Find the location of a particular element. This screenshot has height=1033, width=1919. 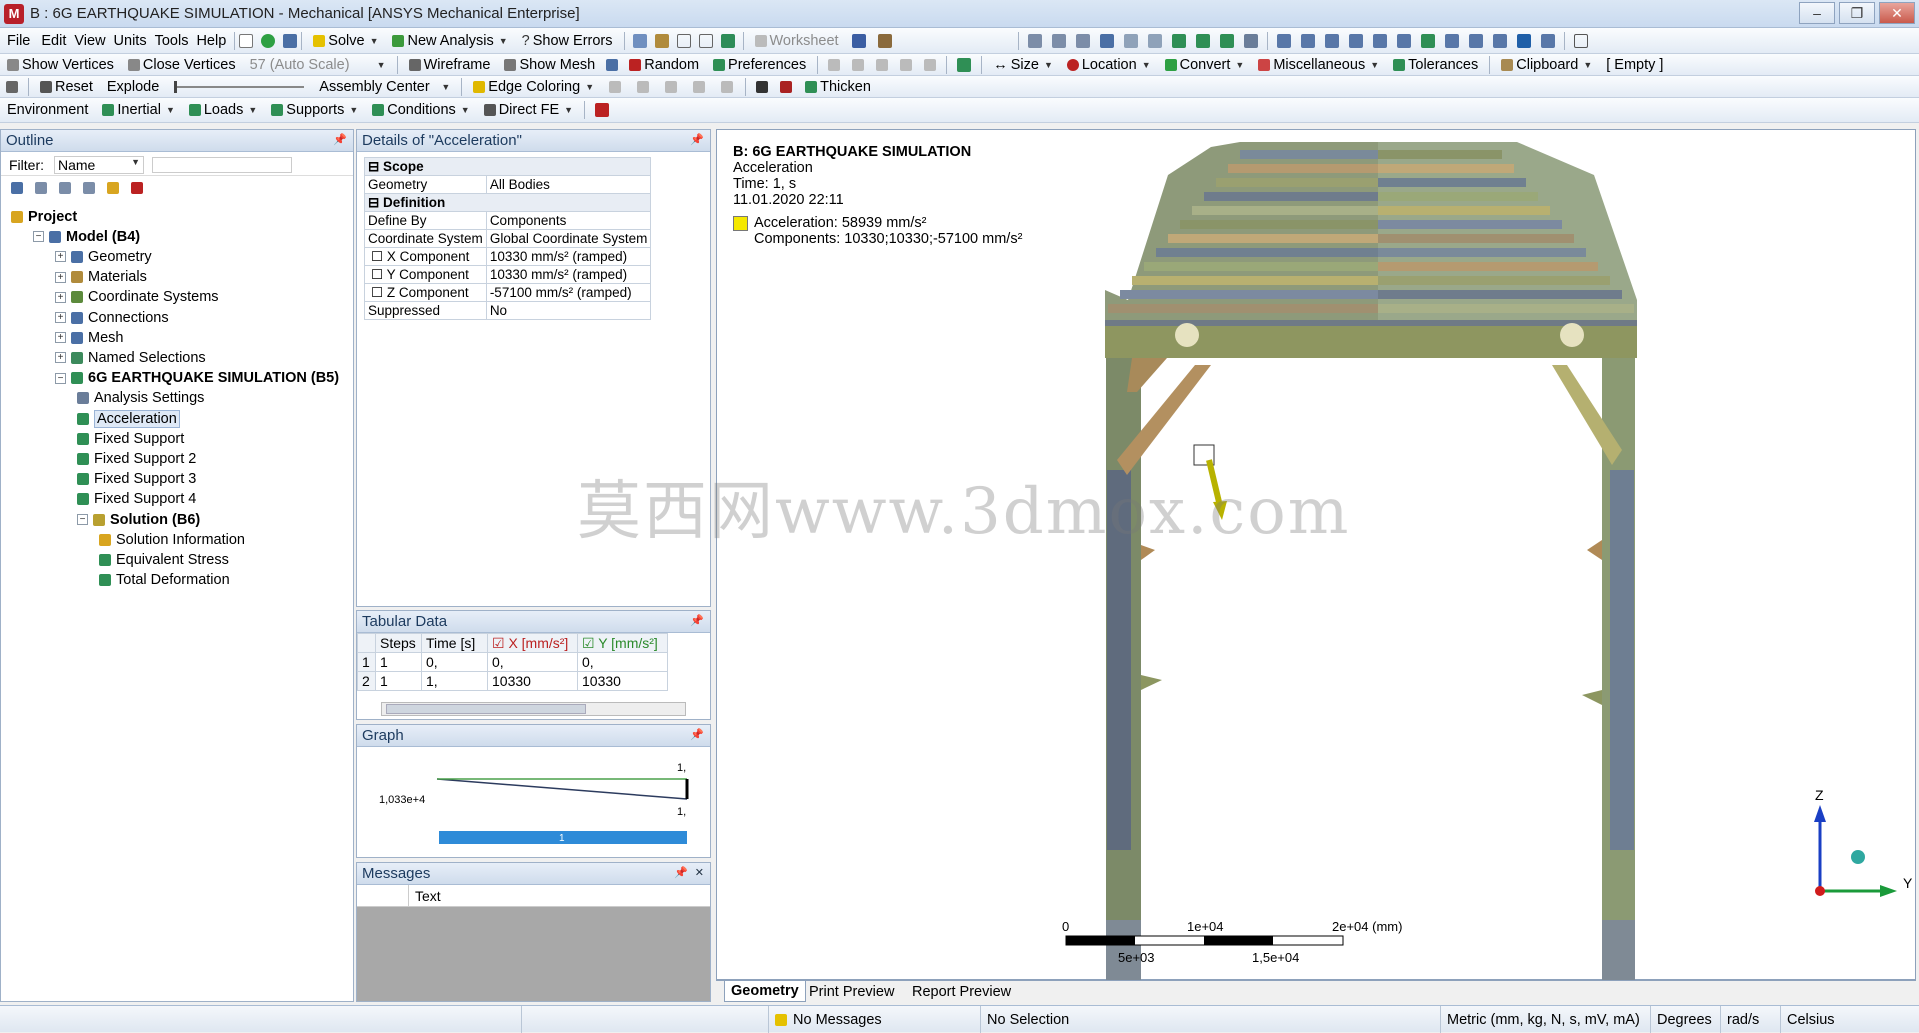

tree-node: + Named Selections is located at coordinates (130, 357).